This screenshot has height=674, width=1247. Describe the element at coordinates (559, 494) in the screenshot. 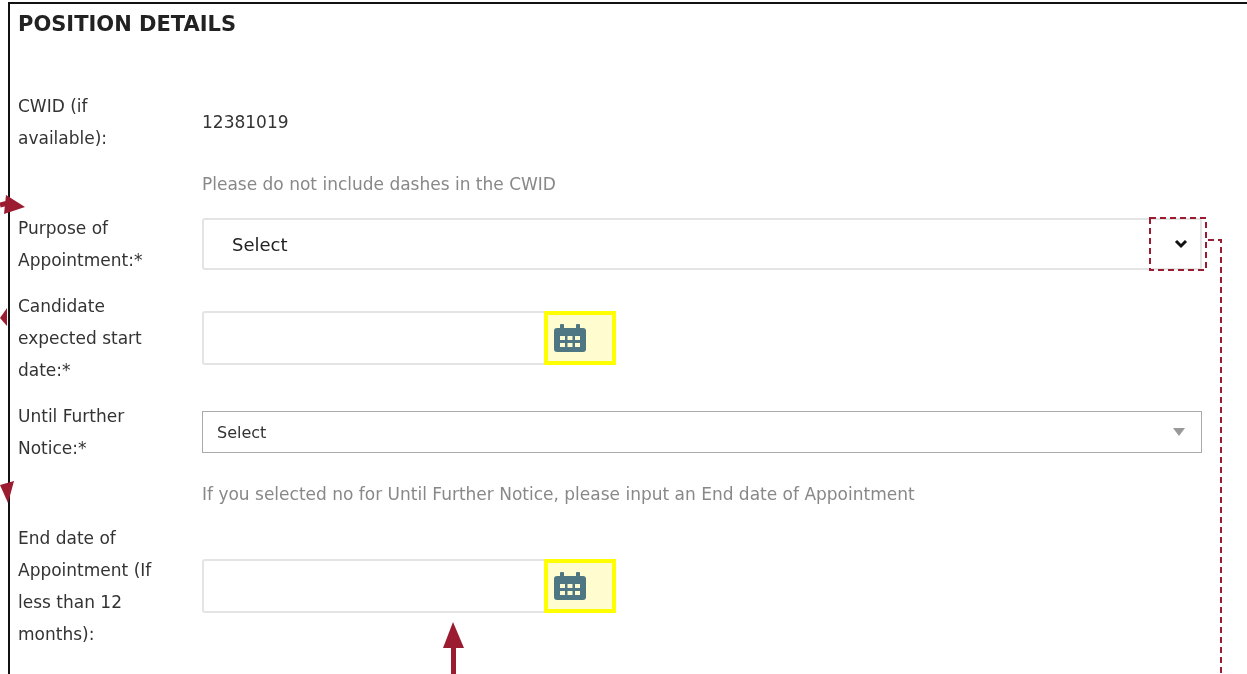

I see `hint-text: If you selected no for Until Further Notice, please input an End date of Appointment` at that location.